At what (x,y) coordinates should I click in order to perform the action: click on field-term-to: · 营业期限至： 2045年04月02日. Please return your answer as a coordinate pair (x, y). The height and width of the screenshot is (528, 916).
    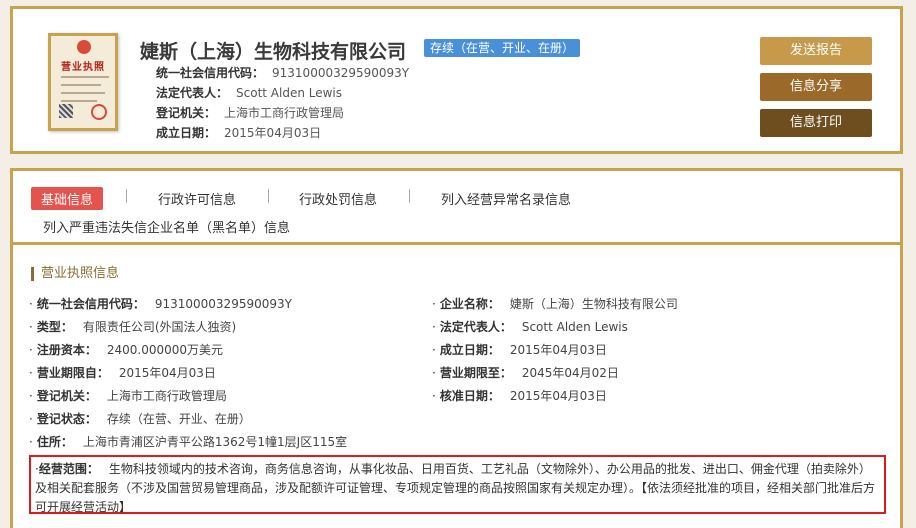
    Looking at the image, I should click on (525, 373).